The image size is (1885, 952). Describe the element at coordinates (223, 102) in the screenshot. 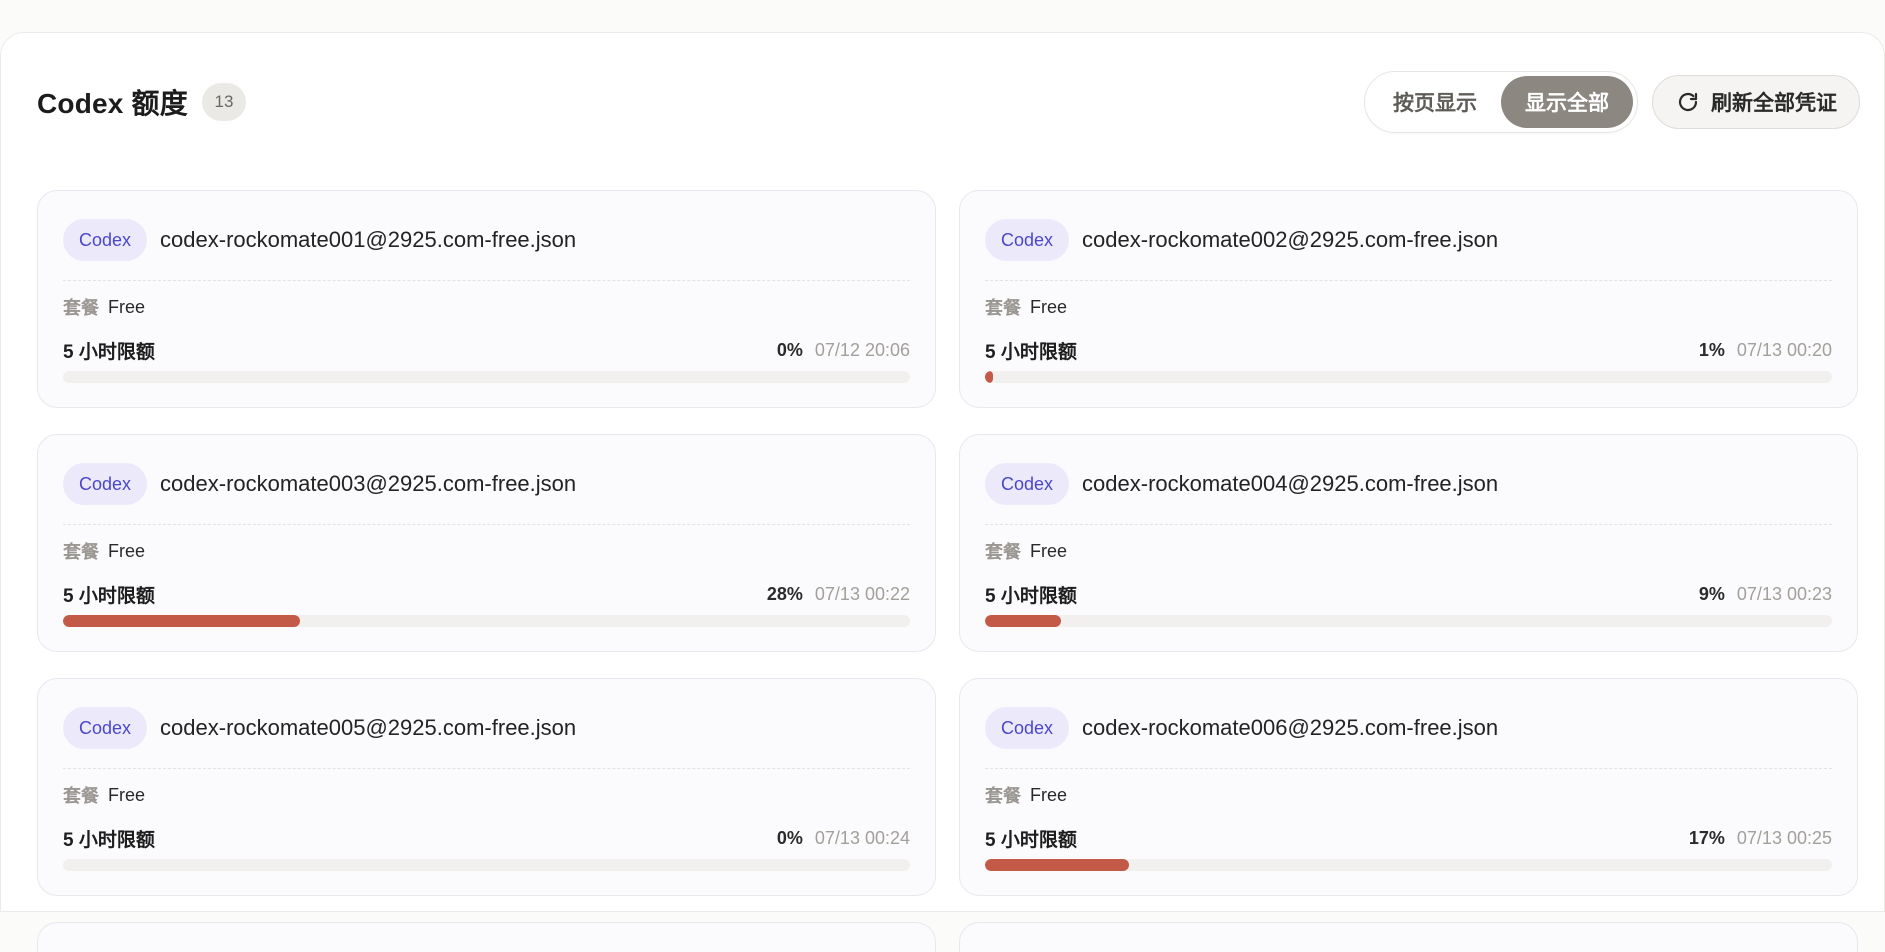

I see `count-badge: 13` at that location.